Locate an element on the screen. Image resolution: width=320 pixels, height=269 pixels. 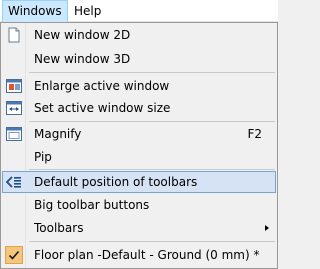
enlarge-window-icon is located at coordinates (14, 86).